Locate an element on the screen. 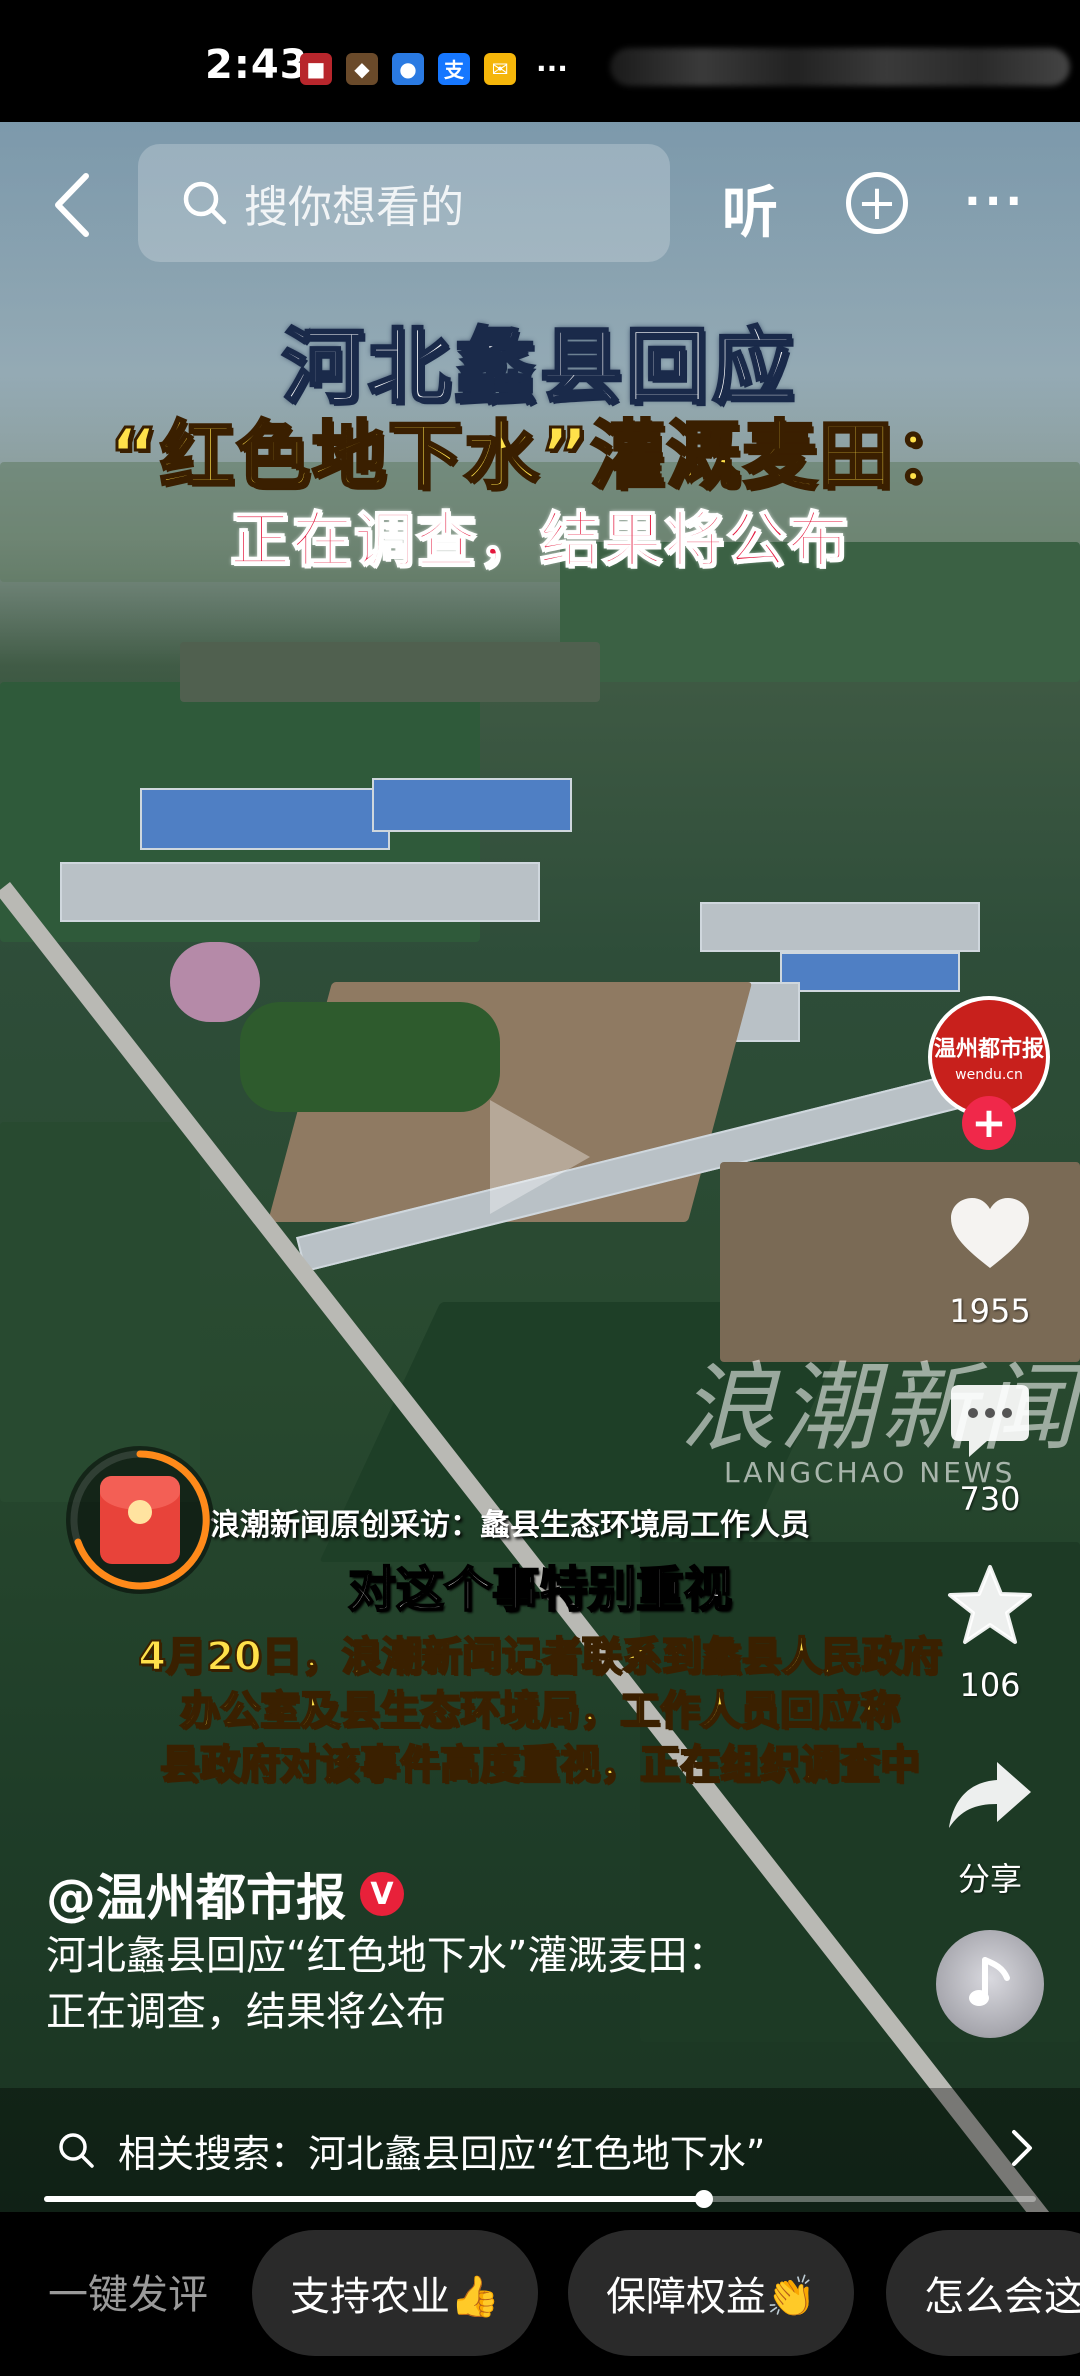  avatar-name: 温州都市报 is located at coordinates (988, 1049).